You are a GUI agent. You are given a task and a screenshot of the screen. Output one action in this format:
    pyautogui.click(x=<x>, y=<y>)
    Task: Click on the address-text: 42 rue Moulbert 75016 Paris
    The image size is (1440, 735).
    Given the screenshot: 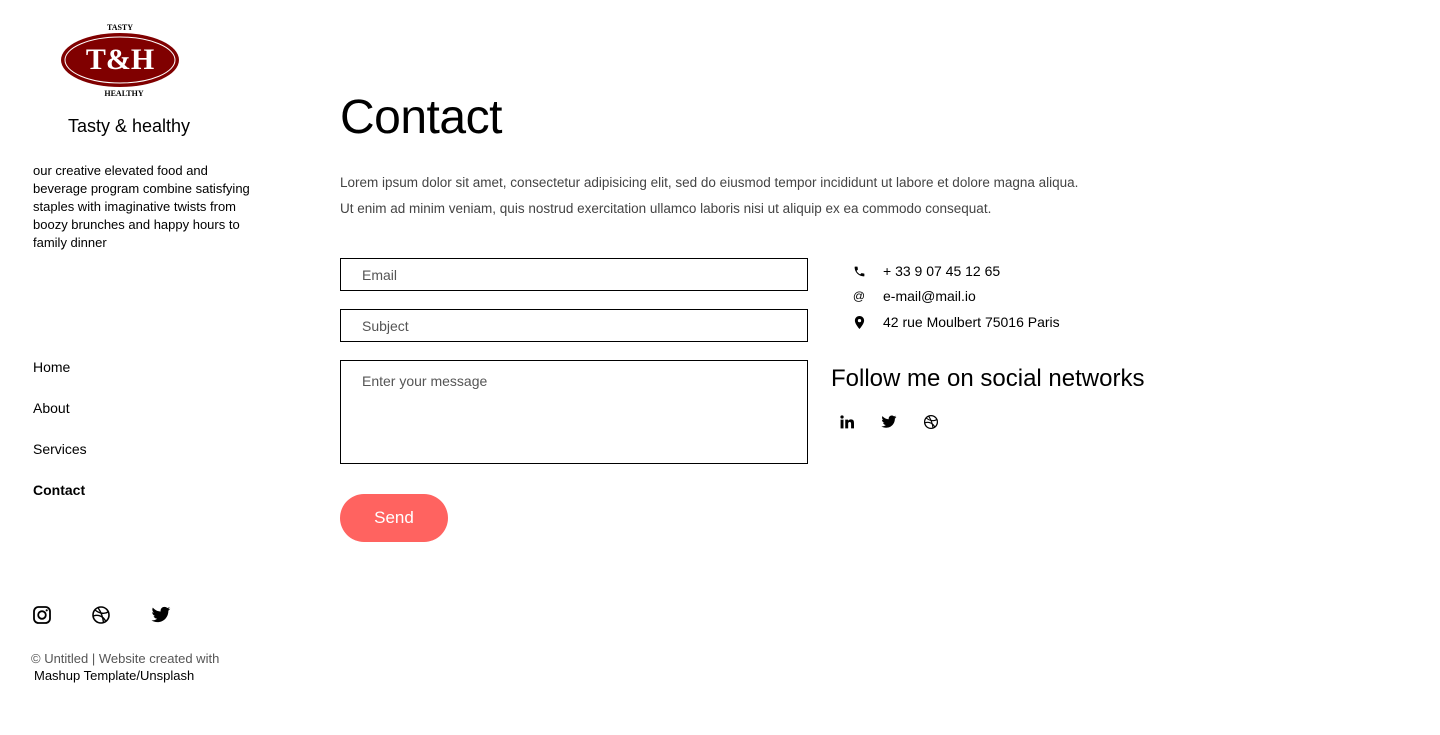 What is the action you would take?
    pyautogui.click(x=971, y=322)
    